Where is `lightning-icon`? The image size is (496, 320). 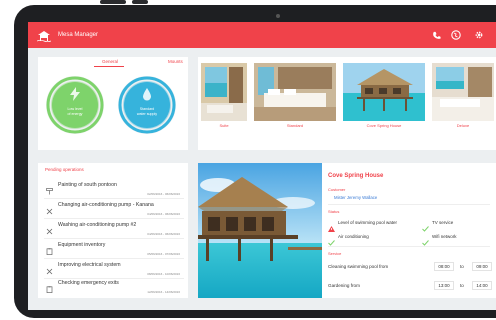 lightning-icon is located at coordinates (75, 96).